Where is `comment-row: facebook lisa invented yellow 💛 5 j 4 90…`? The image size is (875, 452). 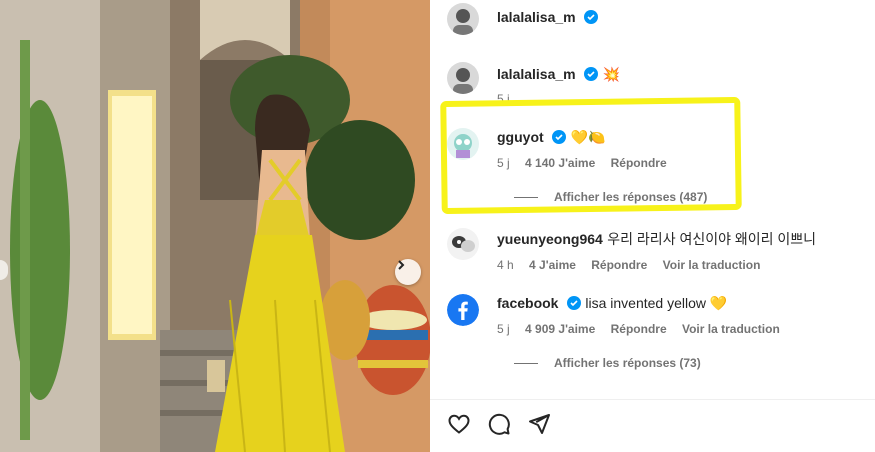 comment-row: facebook lisa invented yellow 💛 5 j 4 90… is located at coordinates (652, 334).